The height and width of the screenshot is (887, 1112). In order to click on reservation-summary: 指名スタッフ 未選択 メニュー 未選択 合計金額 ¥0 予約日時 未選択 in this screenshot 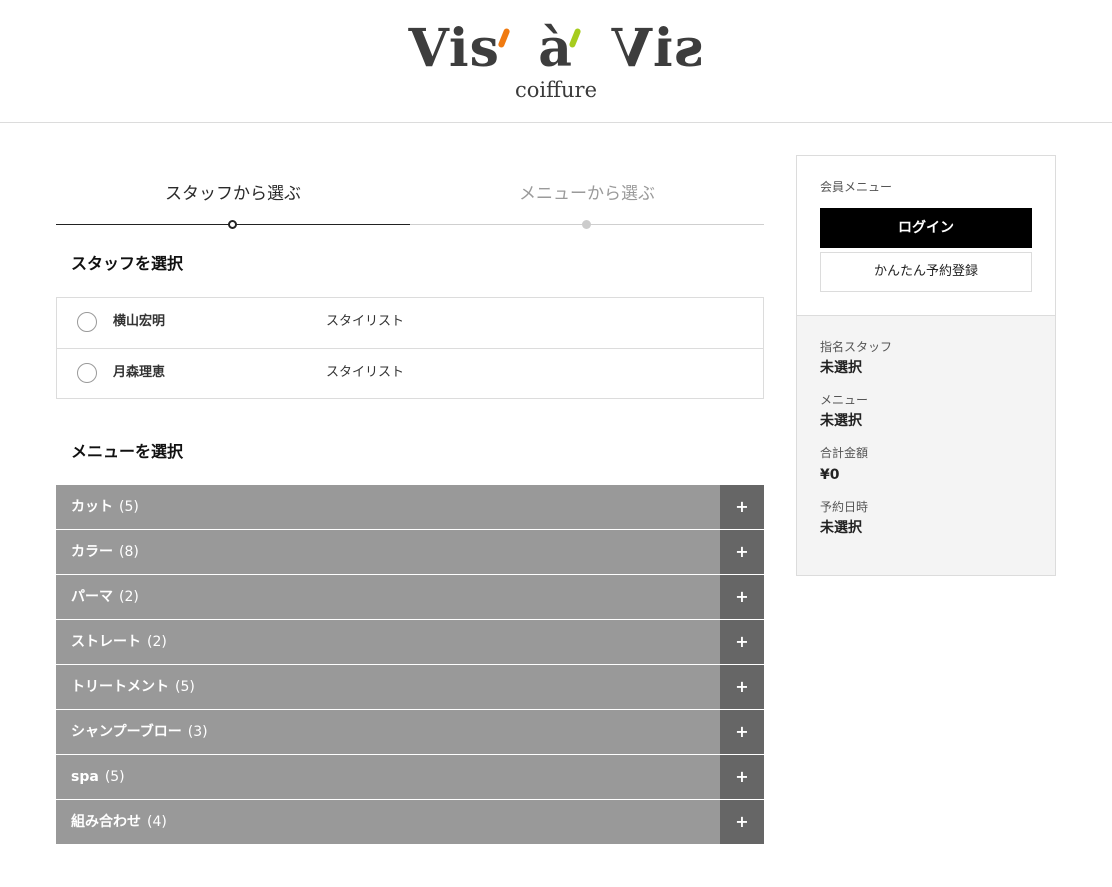, I will do `click(926, 445)`.